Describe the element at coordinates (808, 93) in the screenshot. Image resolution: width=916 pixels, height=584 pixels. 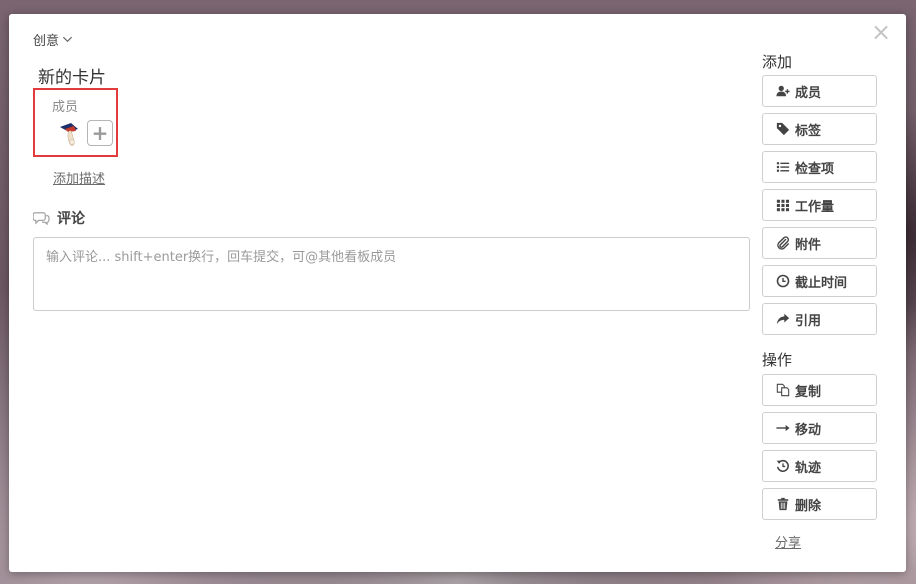
I see `add-members-label: 成员` at that location.